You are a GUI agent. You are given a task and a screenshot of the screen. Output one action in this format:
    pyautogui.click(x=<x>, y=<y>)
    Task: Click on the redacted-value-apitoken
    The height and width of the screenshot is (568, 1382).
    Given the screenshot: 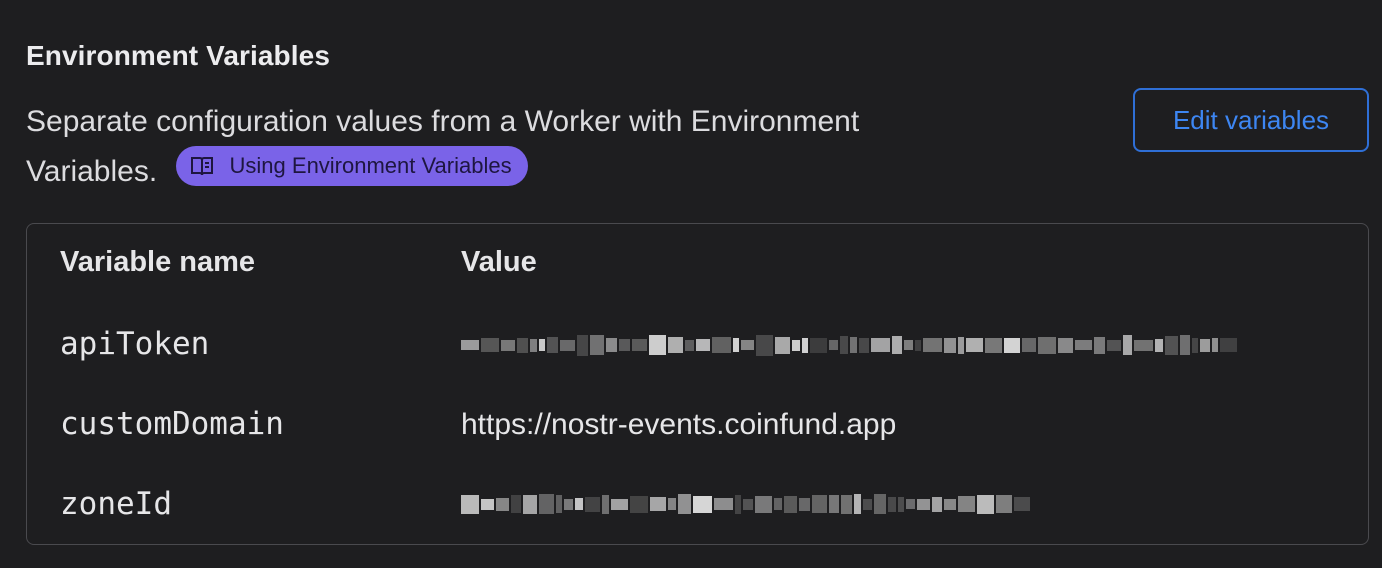 What is the action you would take?
    pyautogui.click(x=850, y=345)
    